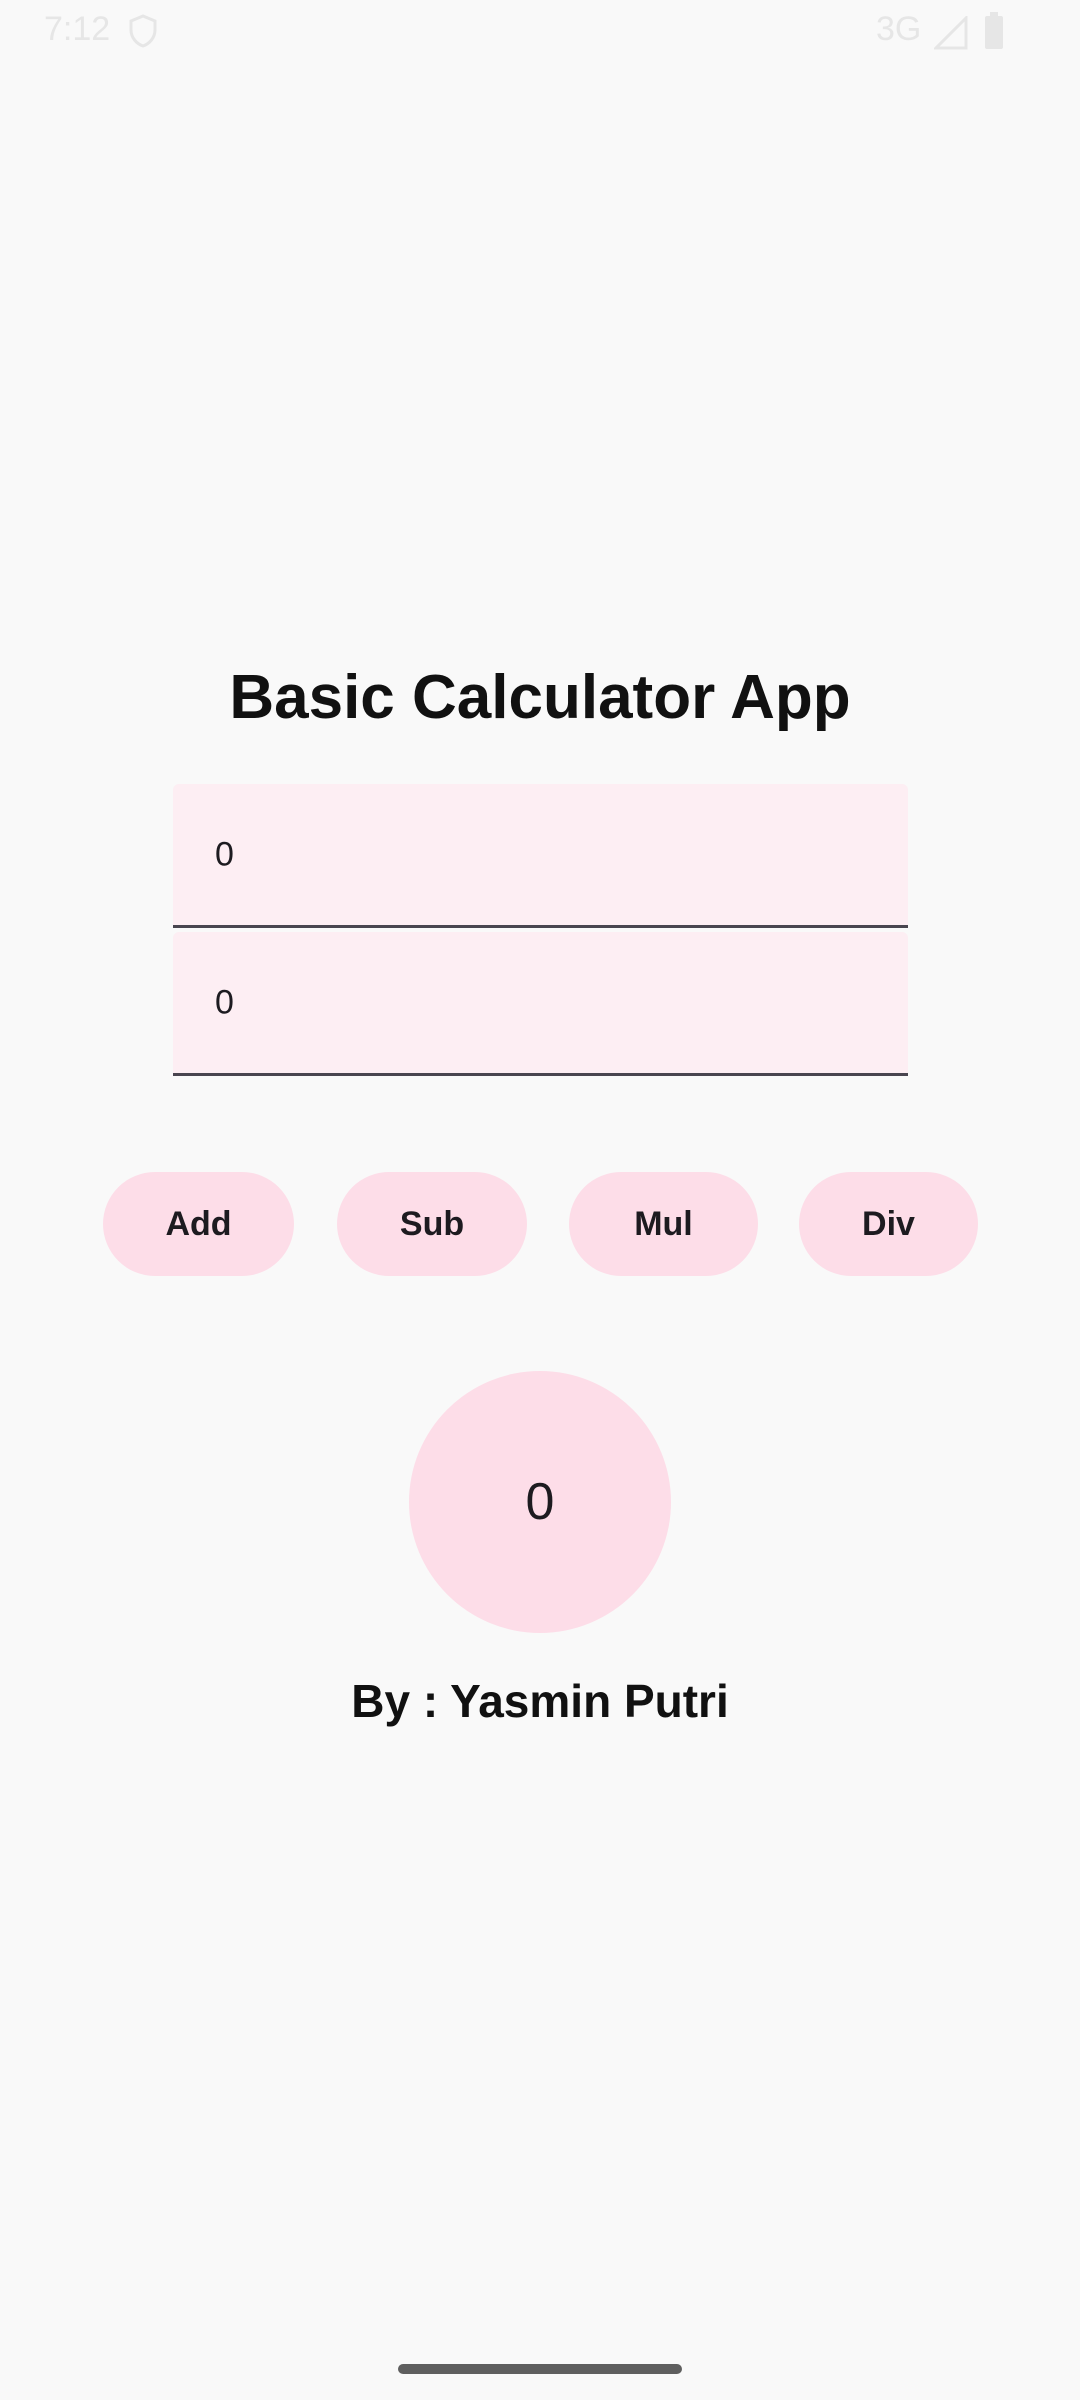 The image size is (1080, 2400). Describe the element at coordinates (540, 2369) in the screenshot. I see `gesture-nav-handle` at that location.